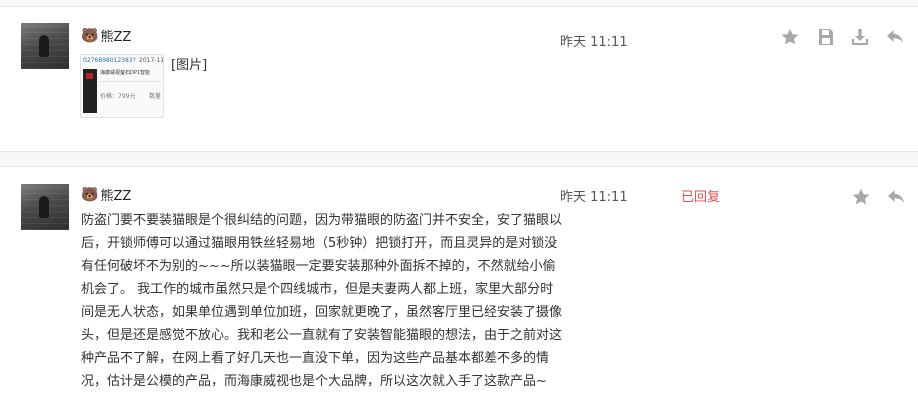 This screenshot has height=418, width=918. Describe the element at coordinates (459, 166) in the screenshot. I see `comment-divider` at that location.